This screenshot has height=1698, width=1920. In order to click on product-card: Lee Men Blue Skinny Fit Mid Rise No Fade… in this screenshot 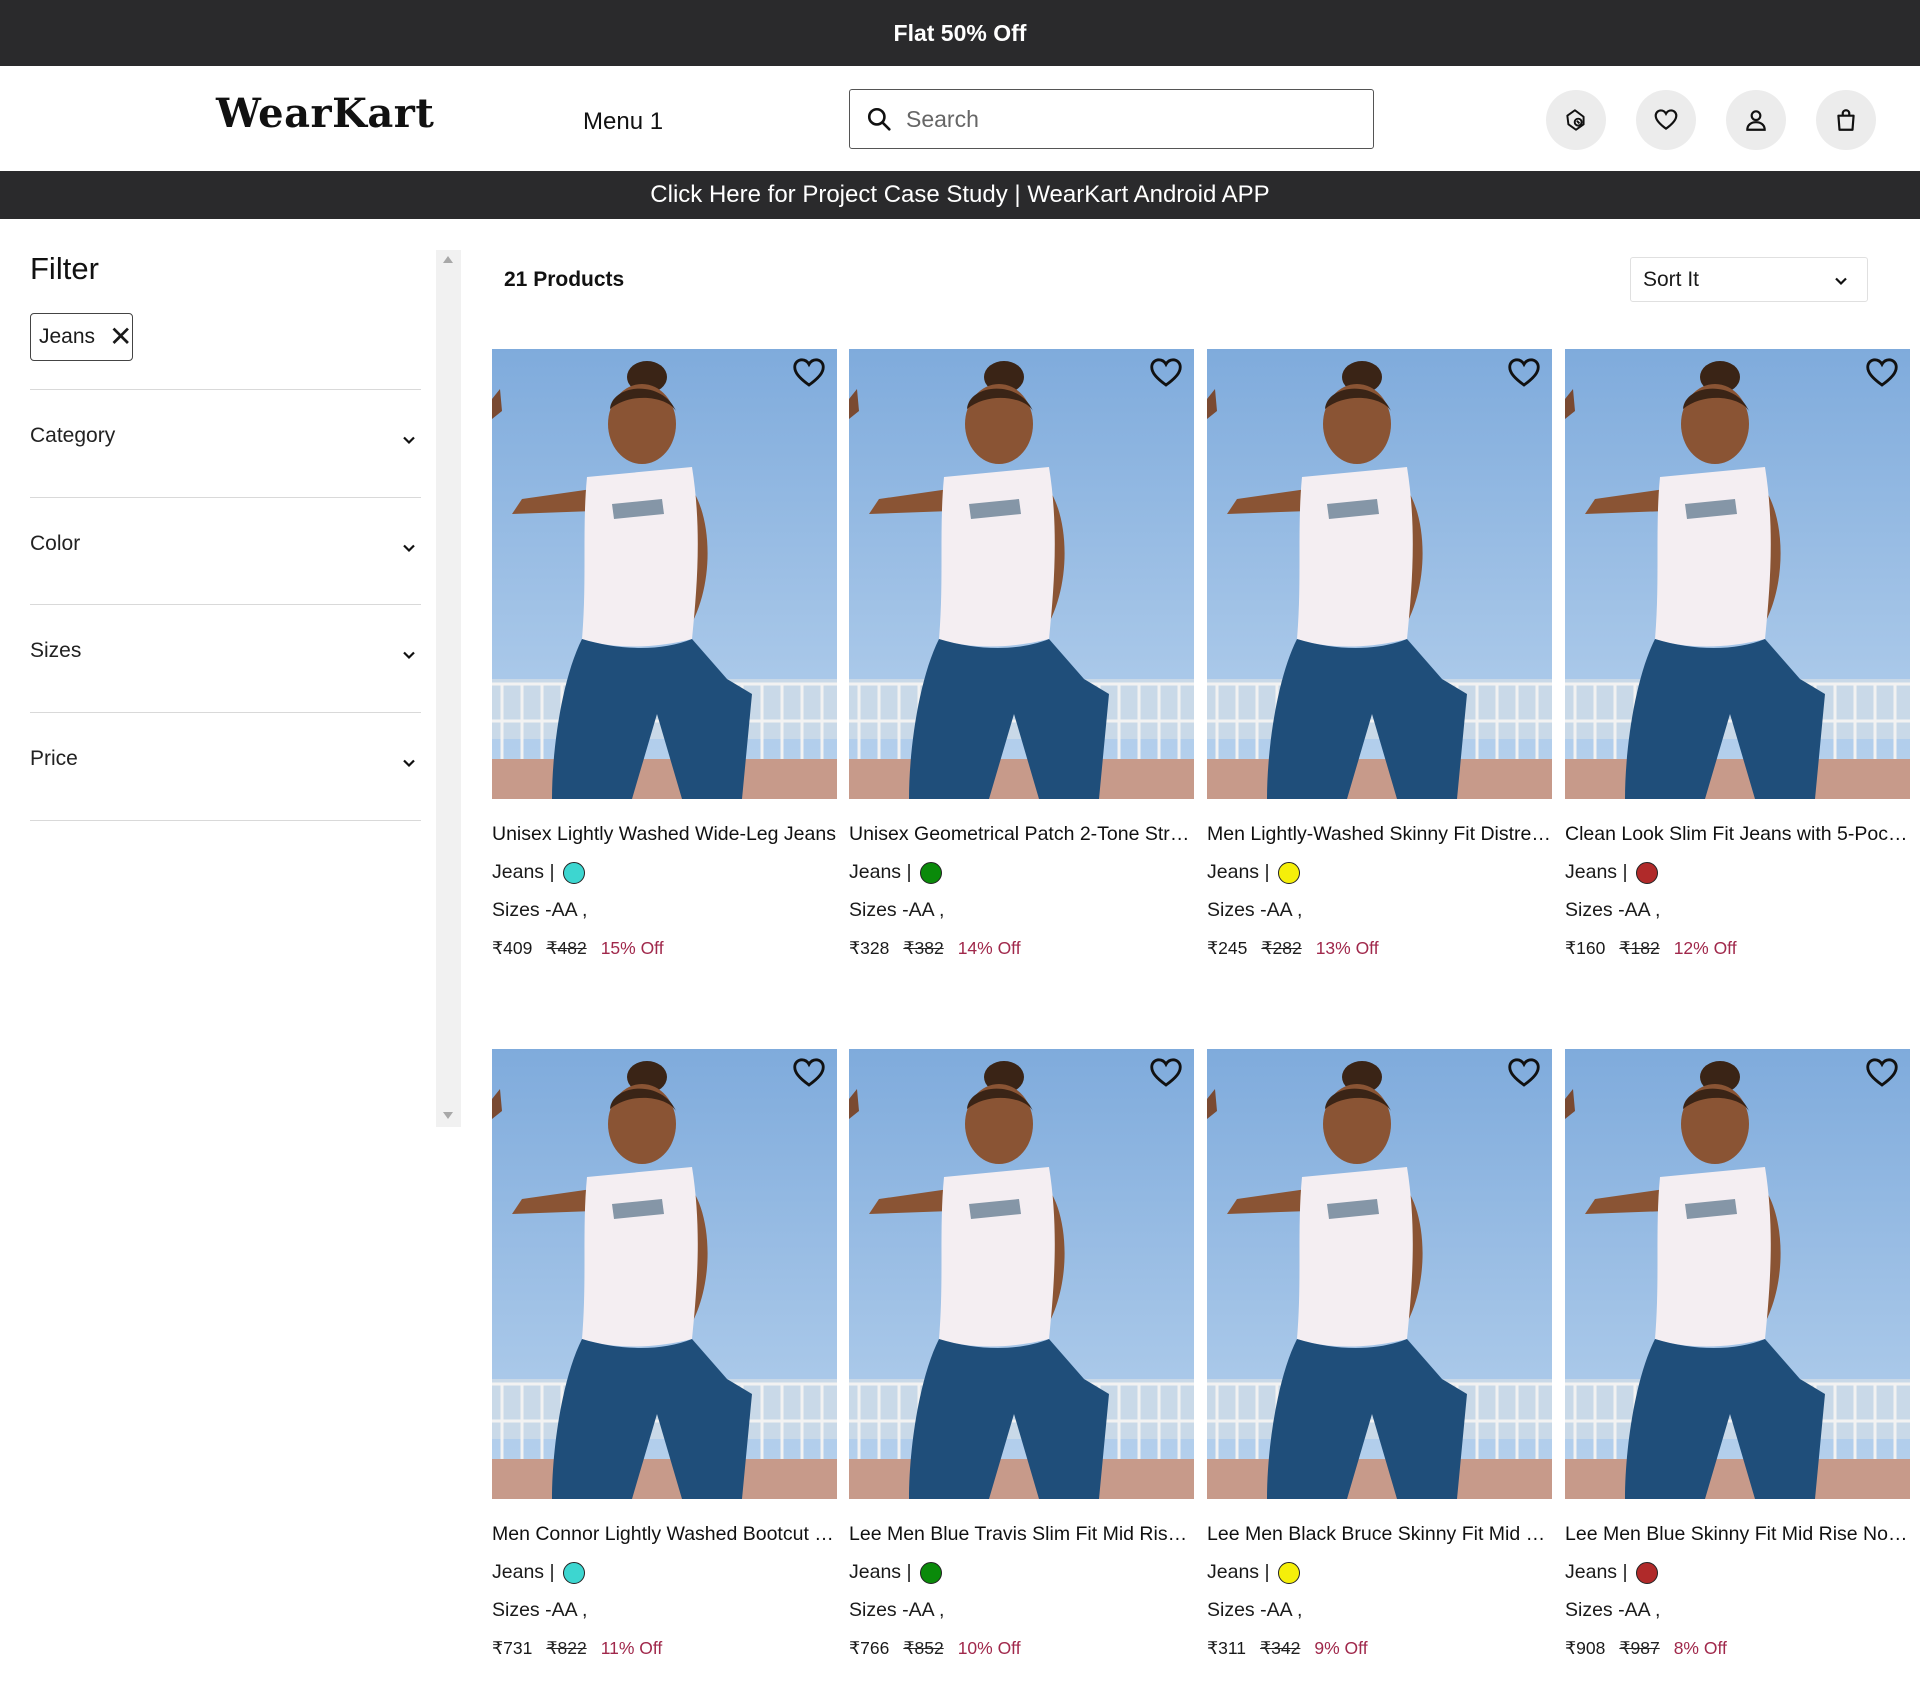, I will do `click(1737, 1353)`.